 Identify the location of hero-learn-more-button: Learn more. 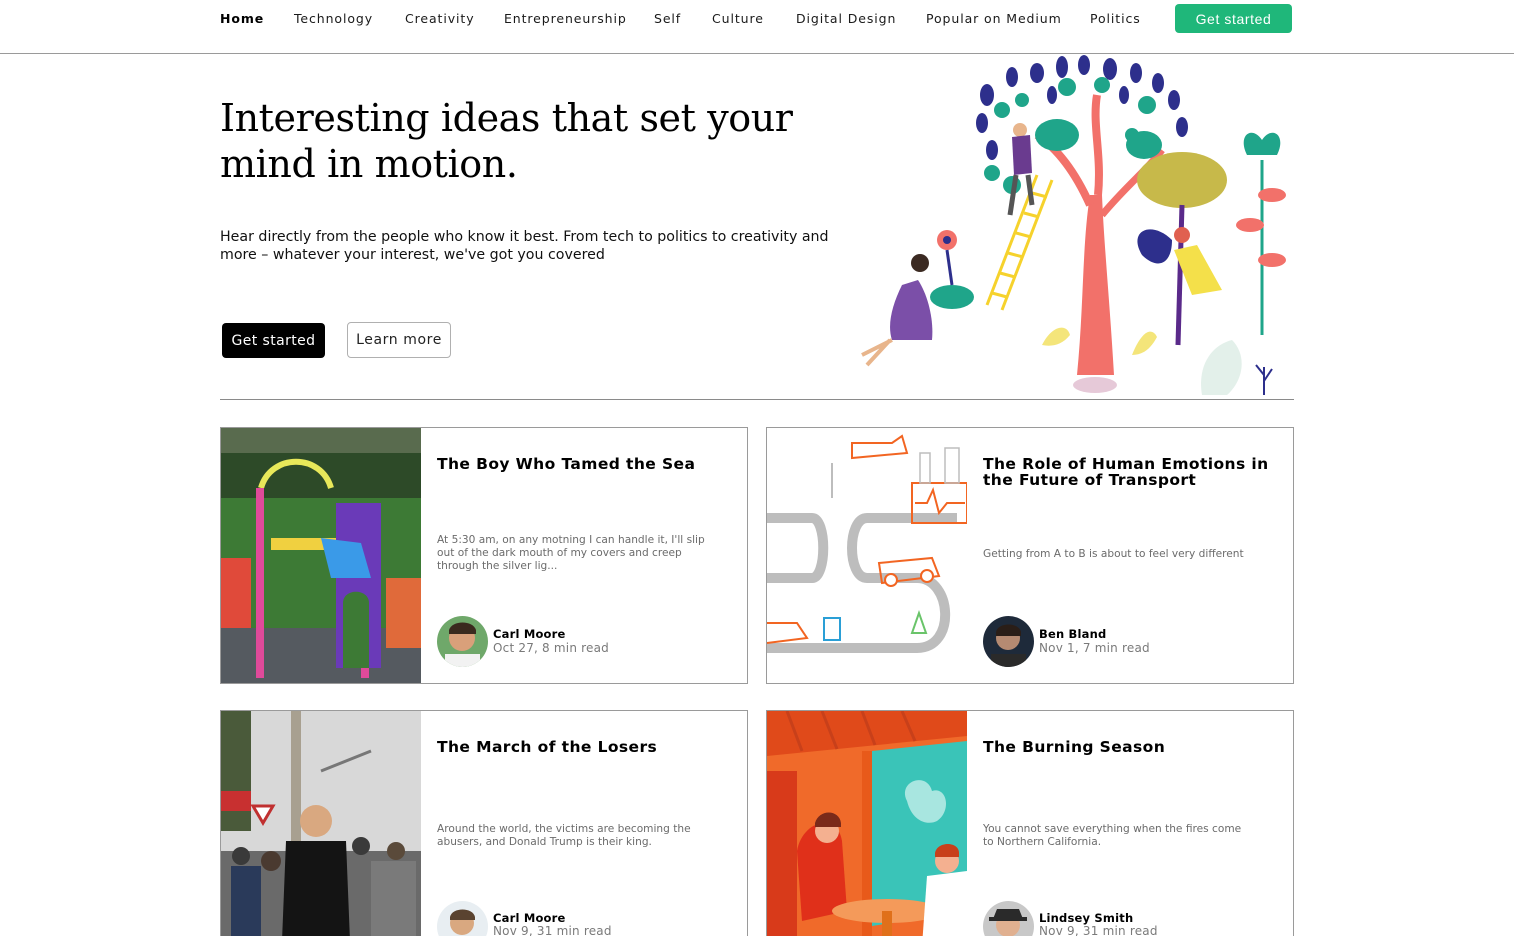
(399, 340).